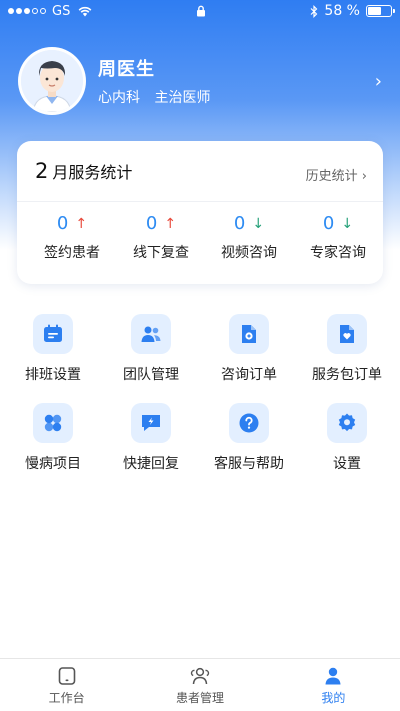 Image resolution: width=400 pixels, height=711 pixels. Describe the element at coordinates (119, 98) in the screenshot. I see `doctor-department: 心内科` at that location.